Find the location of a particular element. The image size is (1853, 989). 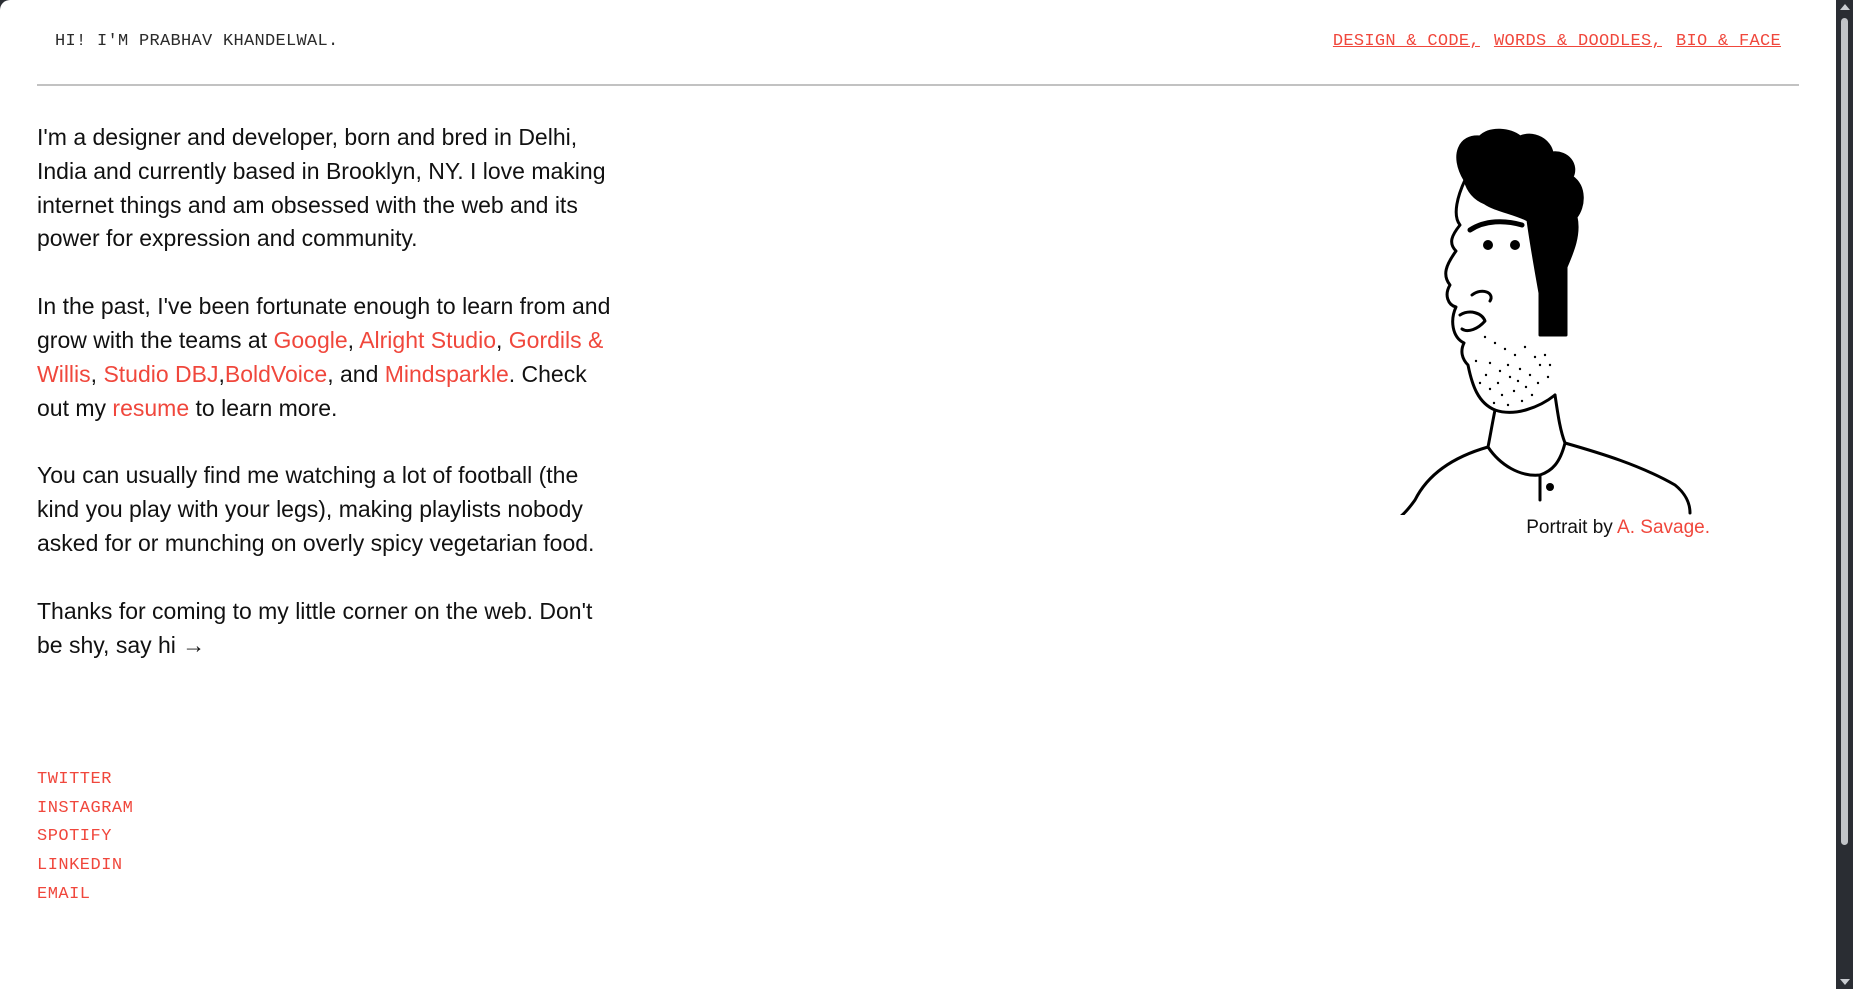

bio-text: , and is located at coordinates (356, 373).